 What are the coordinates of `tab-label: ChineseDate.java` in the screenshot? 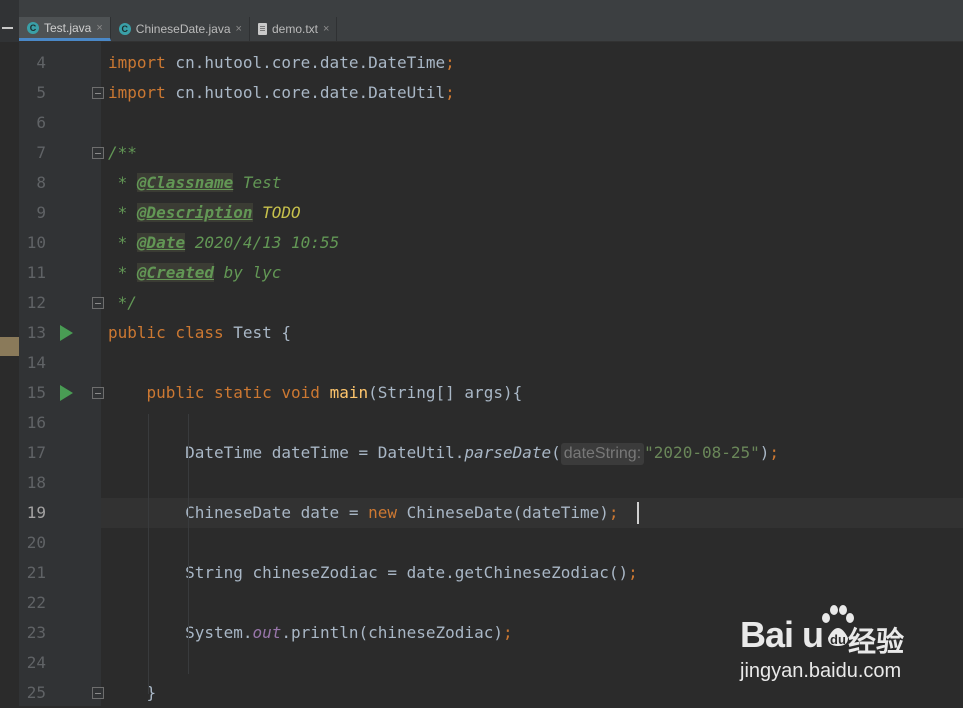 It's located at (183, 29).